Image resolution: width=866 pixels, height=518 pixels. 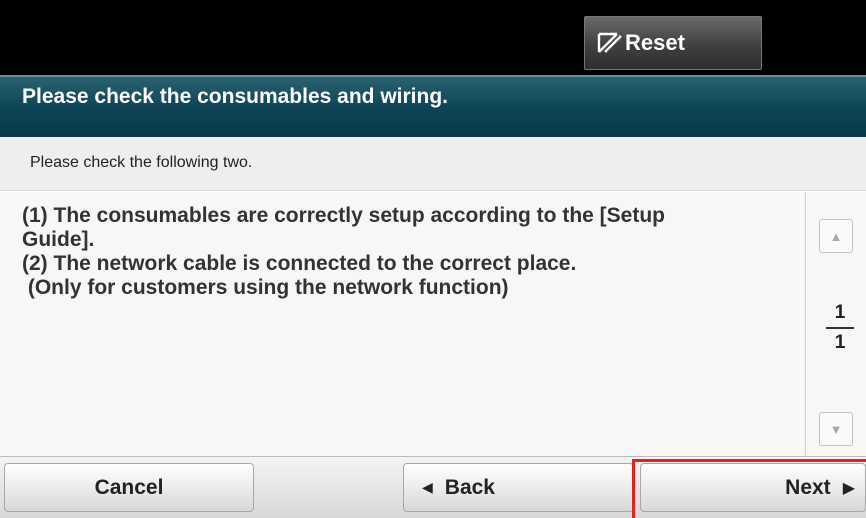 I want to click on subtitle-bar: Please check the following two., so click(x=433, y=164).